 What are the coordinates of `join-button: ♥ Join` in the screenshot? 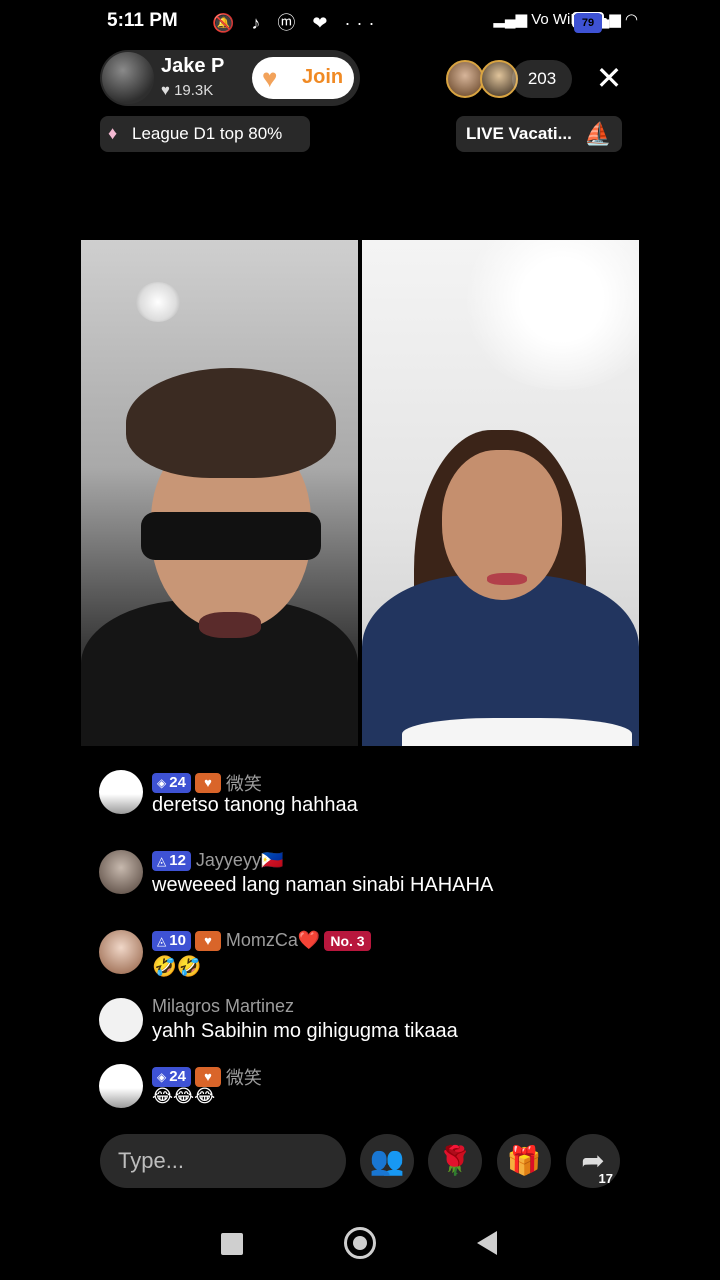 It's located at (303, 78).